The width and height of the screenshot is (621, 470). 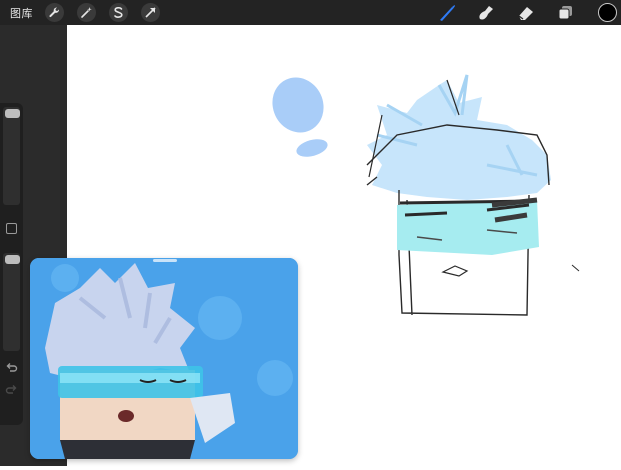 I want to click on gallery-button: 图库, so click(x=21, y=13).